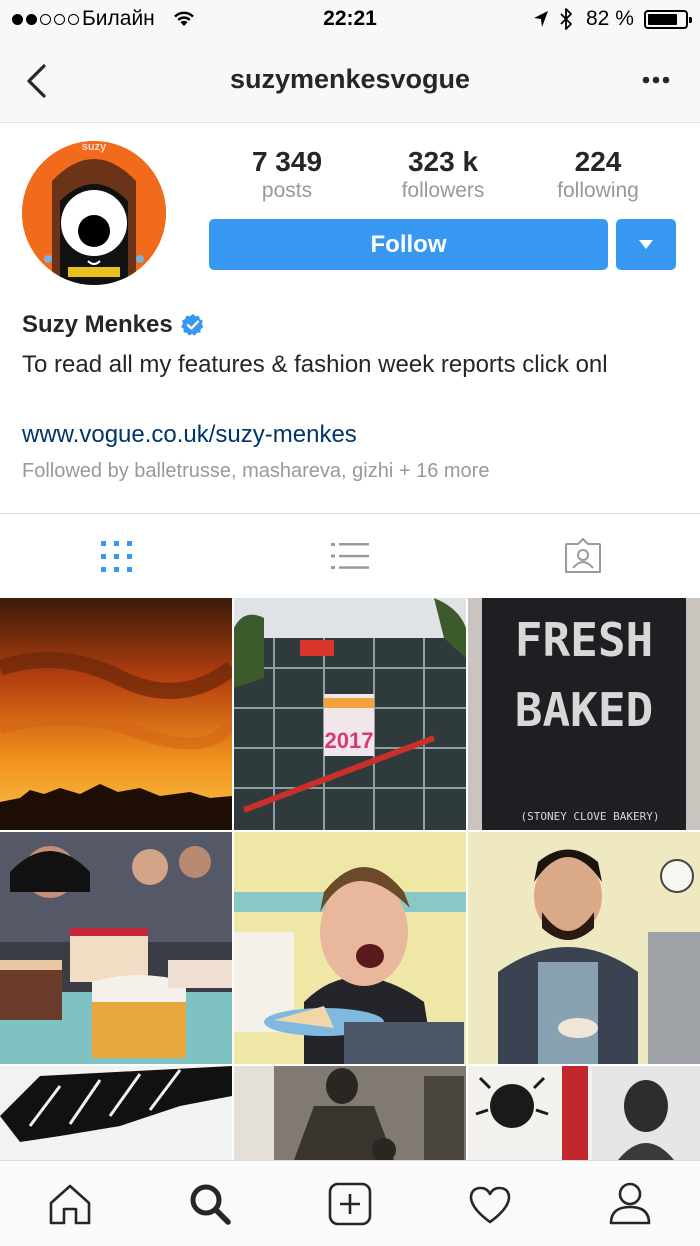 The height and width of the screenshot is (1246, 700). Describe the element at coordinates (116, 556) in the screenshot. I see `grid-icon` at that location.